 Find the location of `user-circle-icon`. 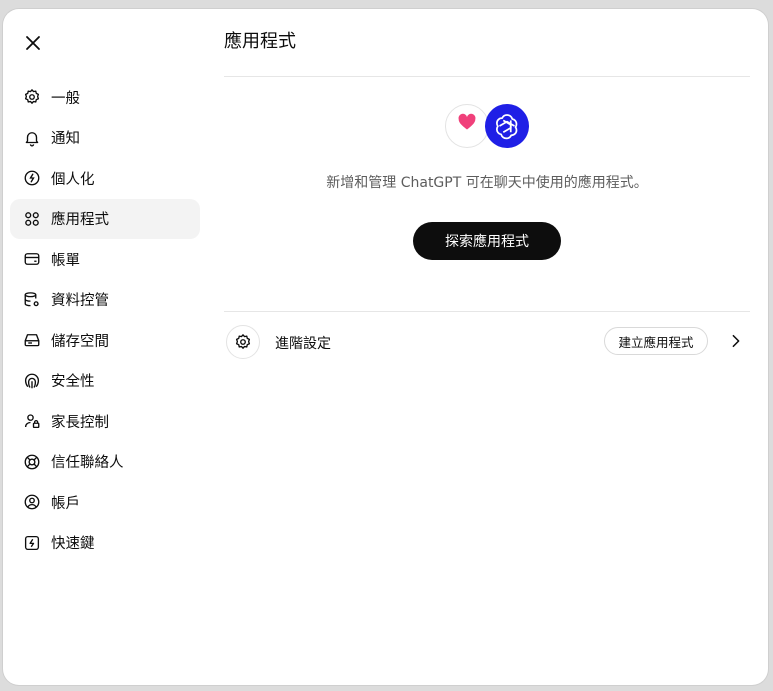

user-circle-icon is located at coordinates (32, 502).